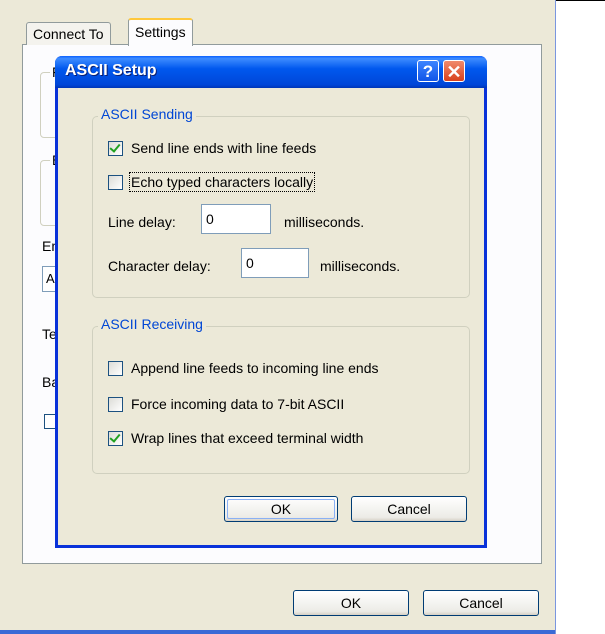 This screenshot has height=634, width=605. I want to click on wrap-lines-checkbox, so click(115, 438).